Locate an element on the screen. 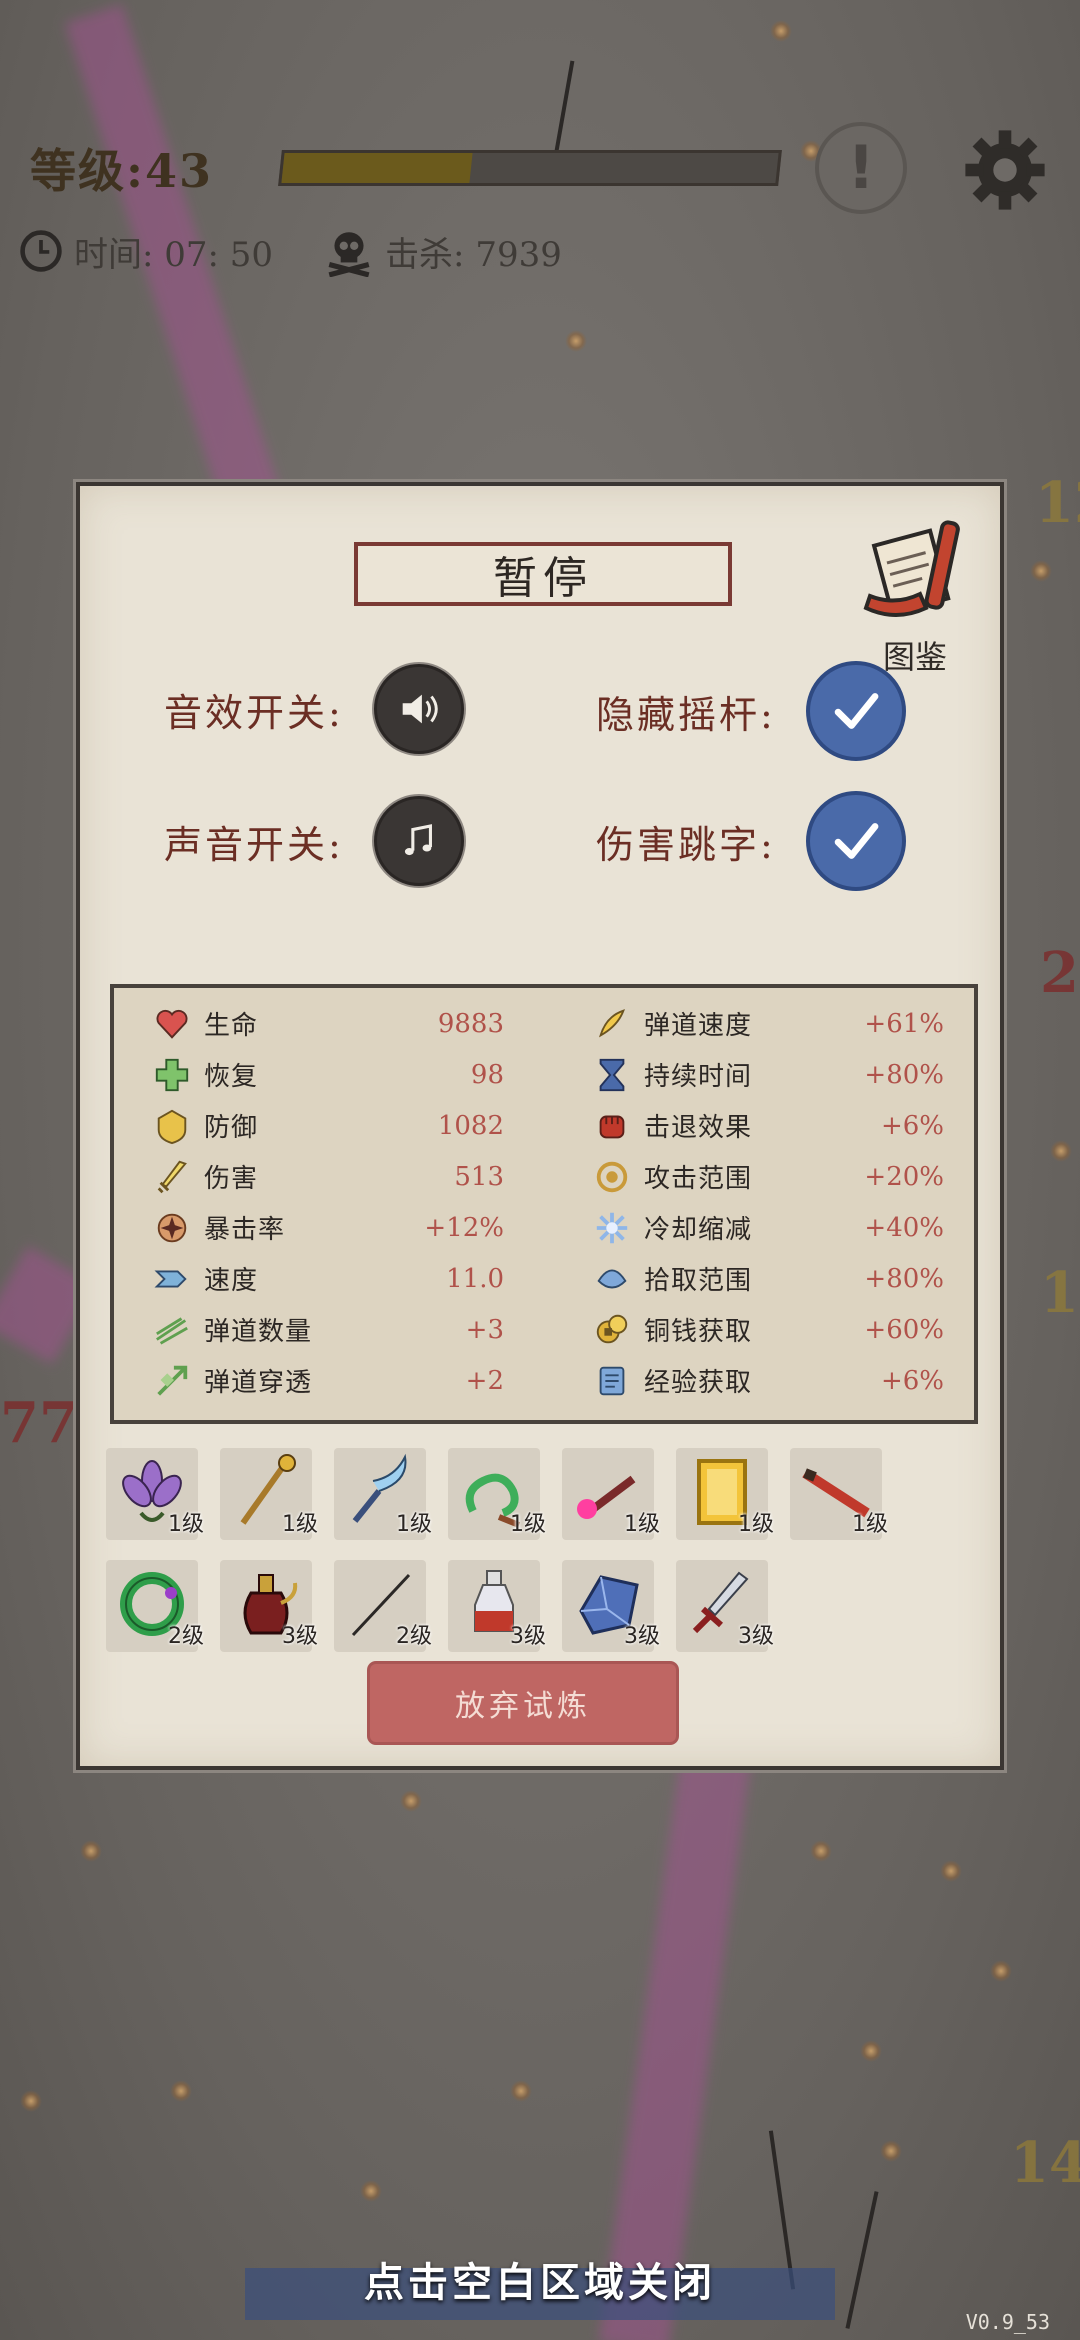 The width and height of the screenshot is (1080, 2340). projectile-count-icon is located at coordinates (172, 1330).